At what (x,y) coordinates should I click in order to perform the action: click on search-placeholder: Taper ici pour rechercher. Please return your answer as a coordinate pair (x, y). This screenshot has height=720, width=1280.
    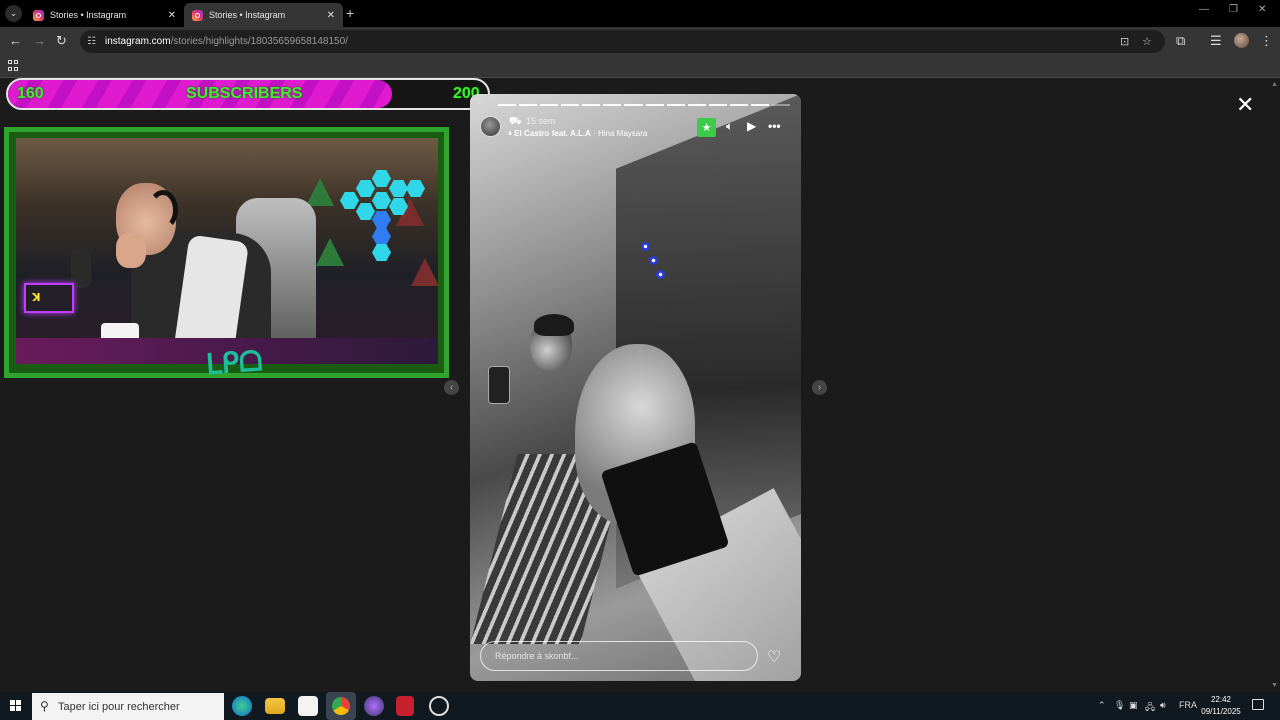
    Looking at the image, I should click on (119, 706).